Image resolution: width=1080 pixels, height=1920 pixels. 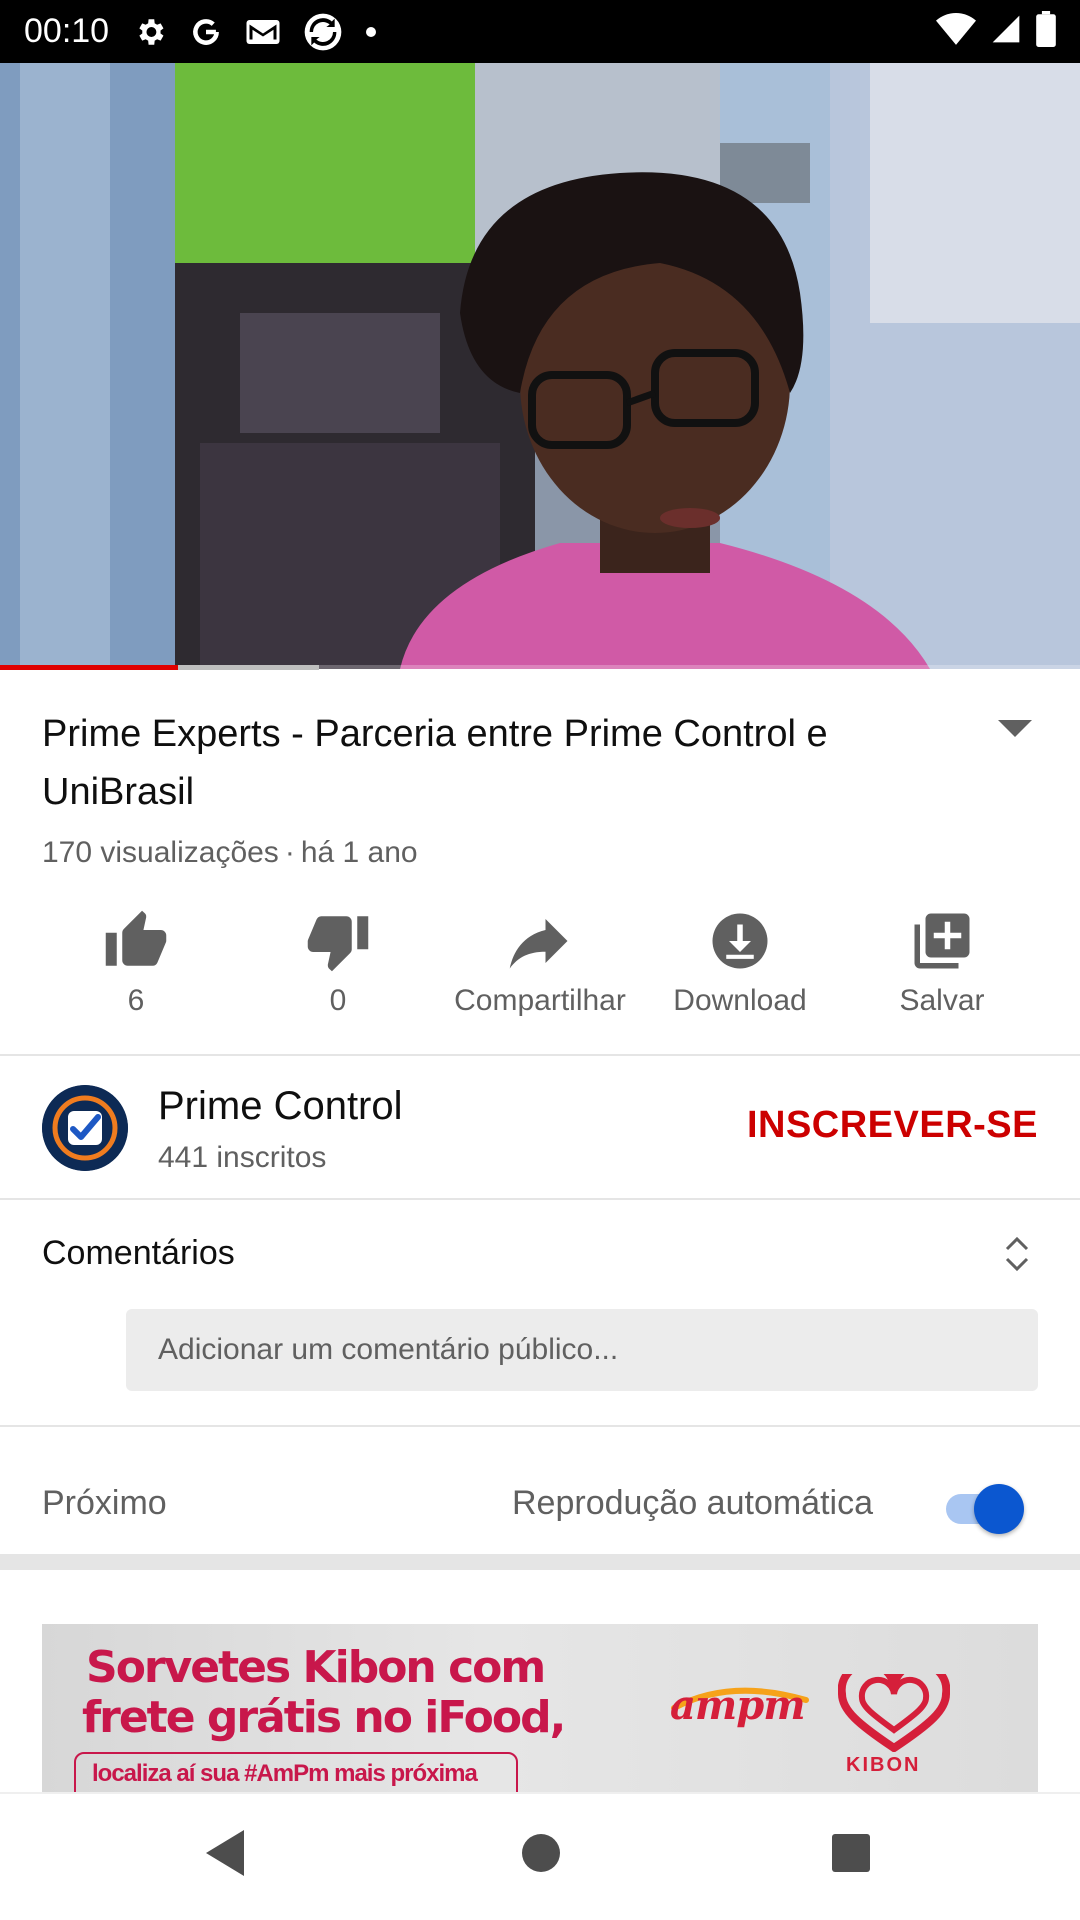 What do you see at coordinates (942, 941) in the screenshot?
I see `add-to-playlist-icon` at bounding box center [942, 941].